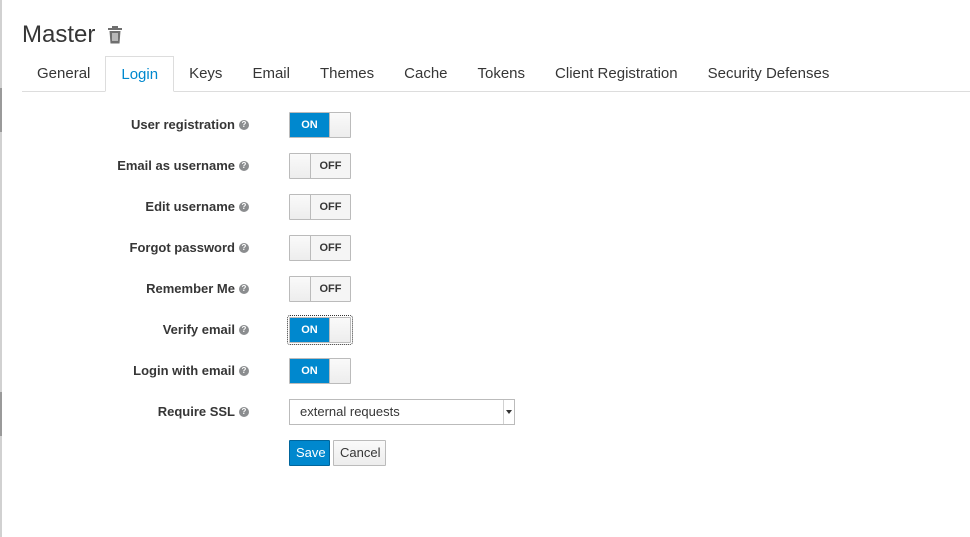  What do you see at coordinates (359, 453) in the screenshot?
I see `cancel-button: Cancel` at bounding box center [359, 453].